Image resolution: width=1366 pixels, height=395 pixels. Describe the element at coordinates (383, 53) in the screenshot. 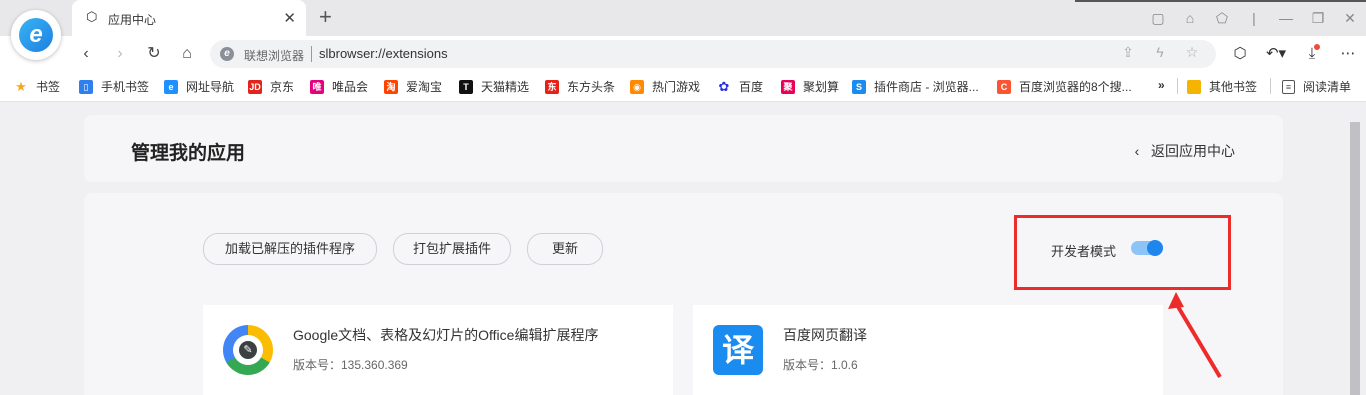

I see `url-text: slbrowser://extensions` at that location.